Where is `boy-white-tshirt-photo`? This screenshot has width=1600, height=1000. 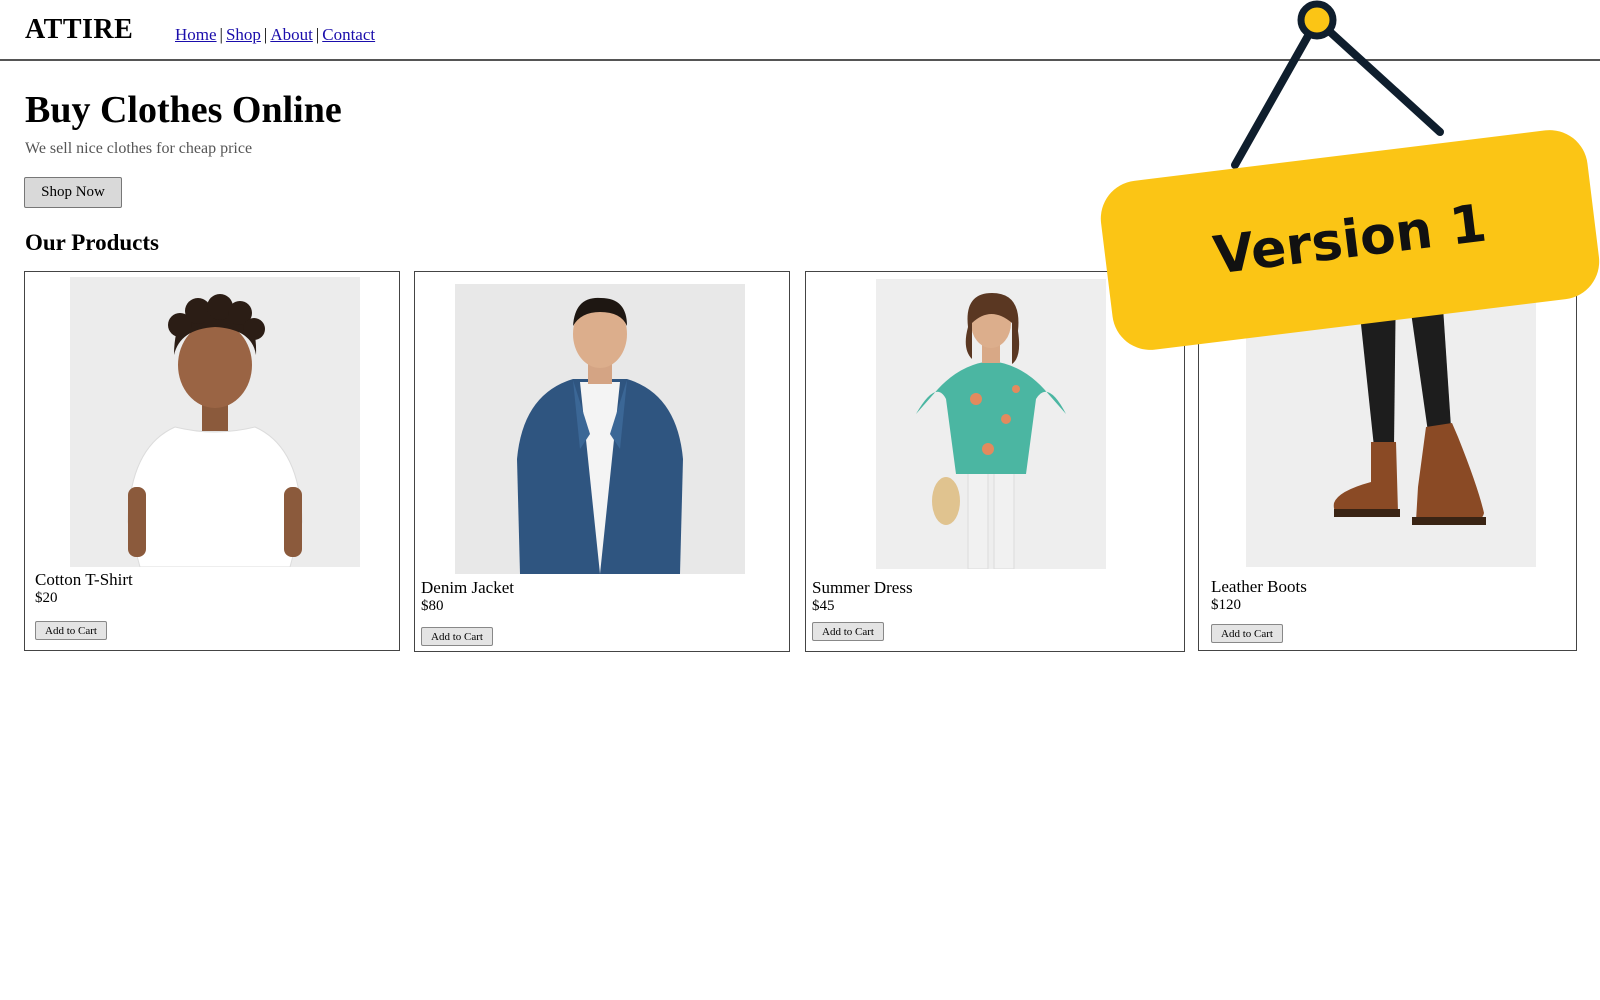 boy-white-tshirt-photo is located at coordinates (215, 422).